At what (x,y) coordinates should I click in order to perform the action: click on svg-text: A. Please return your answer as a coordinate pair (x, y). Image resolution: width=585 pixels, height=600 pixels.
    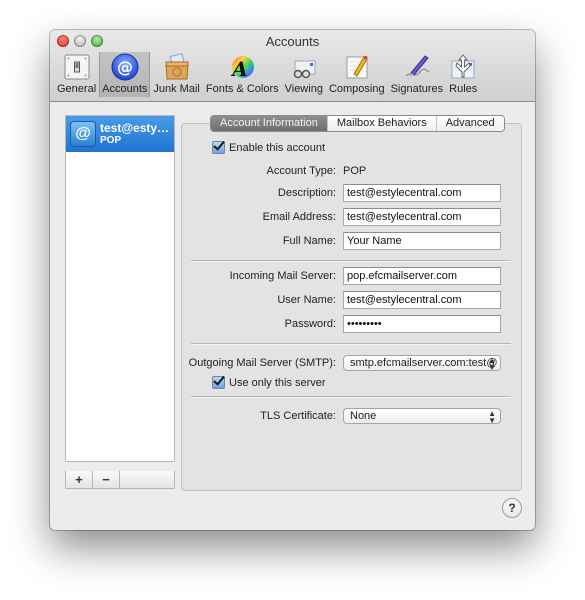
    Looking at the image, I should click on (239, 69).